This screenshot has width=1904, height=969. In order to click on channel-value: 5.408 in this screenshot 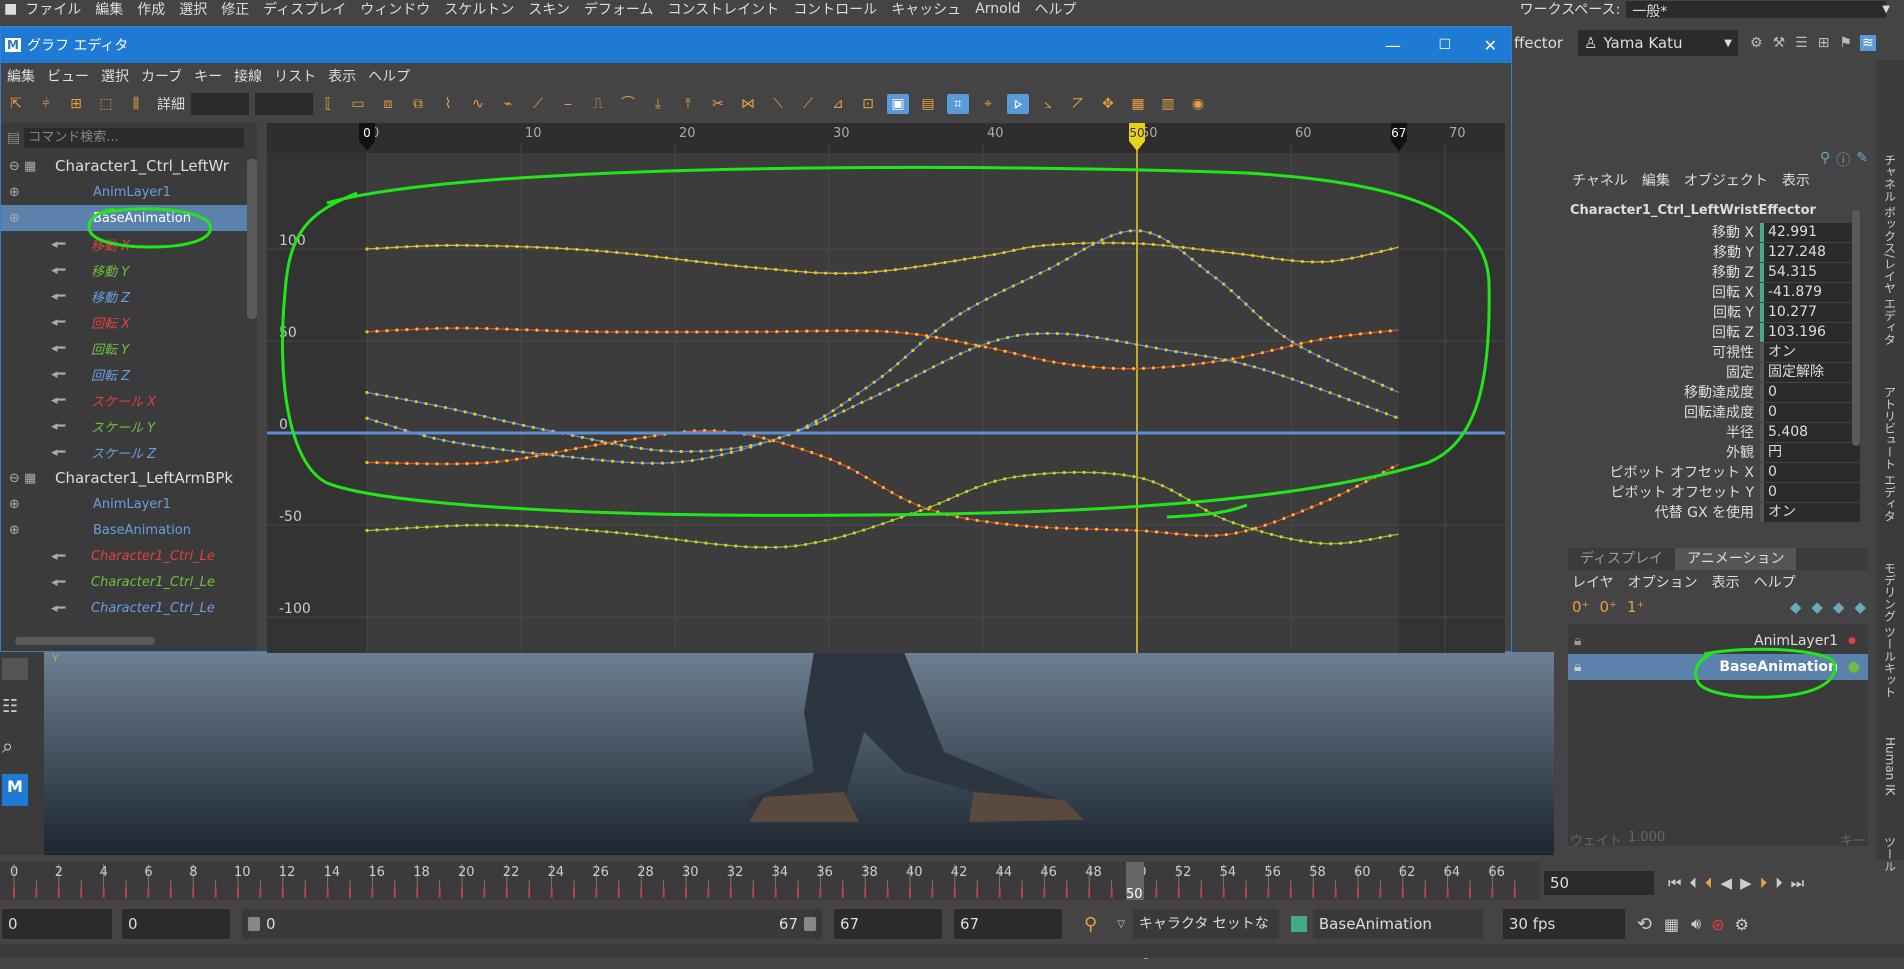, I will do `click(1810, 432)`.